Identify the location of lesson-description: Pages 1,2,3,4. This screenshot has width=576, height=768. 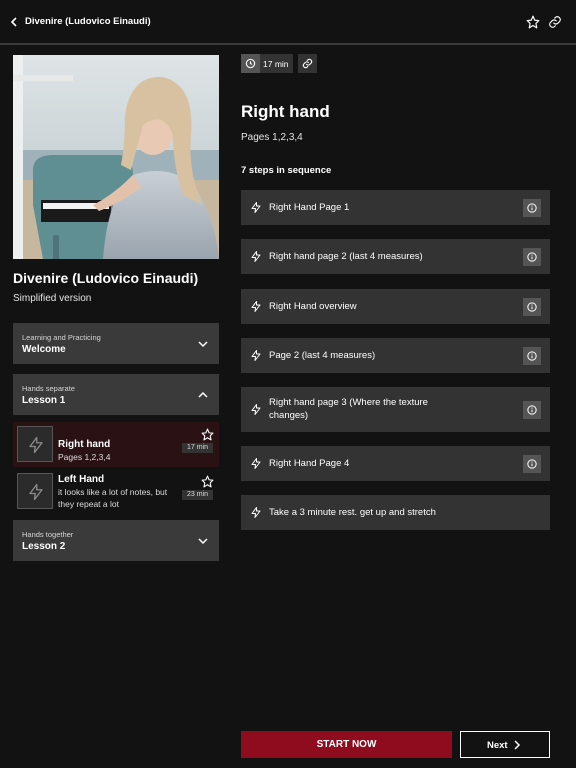
(84, 457).